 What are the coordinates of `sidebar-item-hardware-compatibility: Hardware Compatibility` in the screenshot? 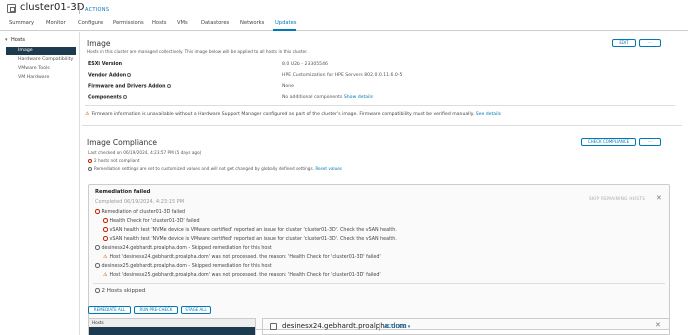 It's located at (44, 60).